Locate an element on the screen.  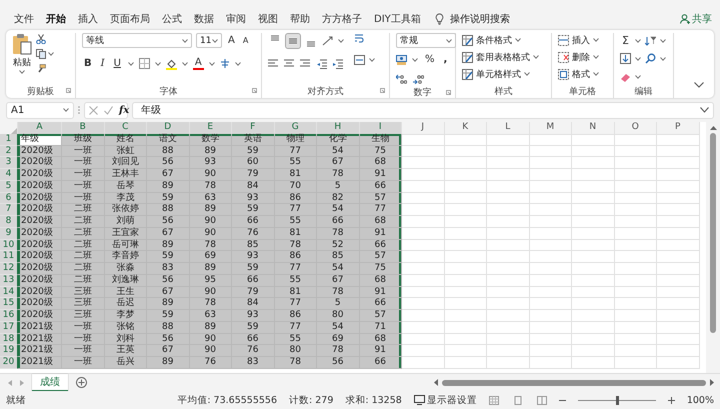
sort-filter-icon is located at coordinates (650, 41).